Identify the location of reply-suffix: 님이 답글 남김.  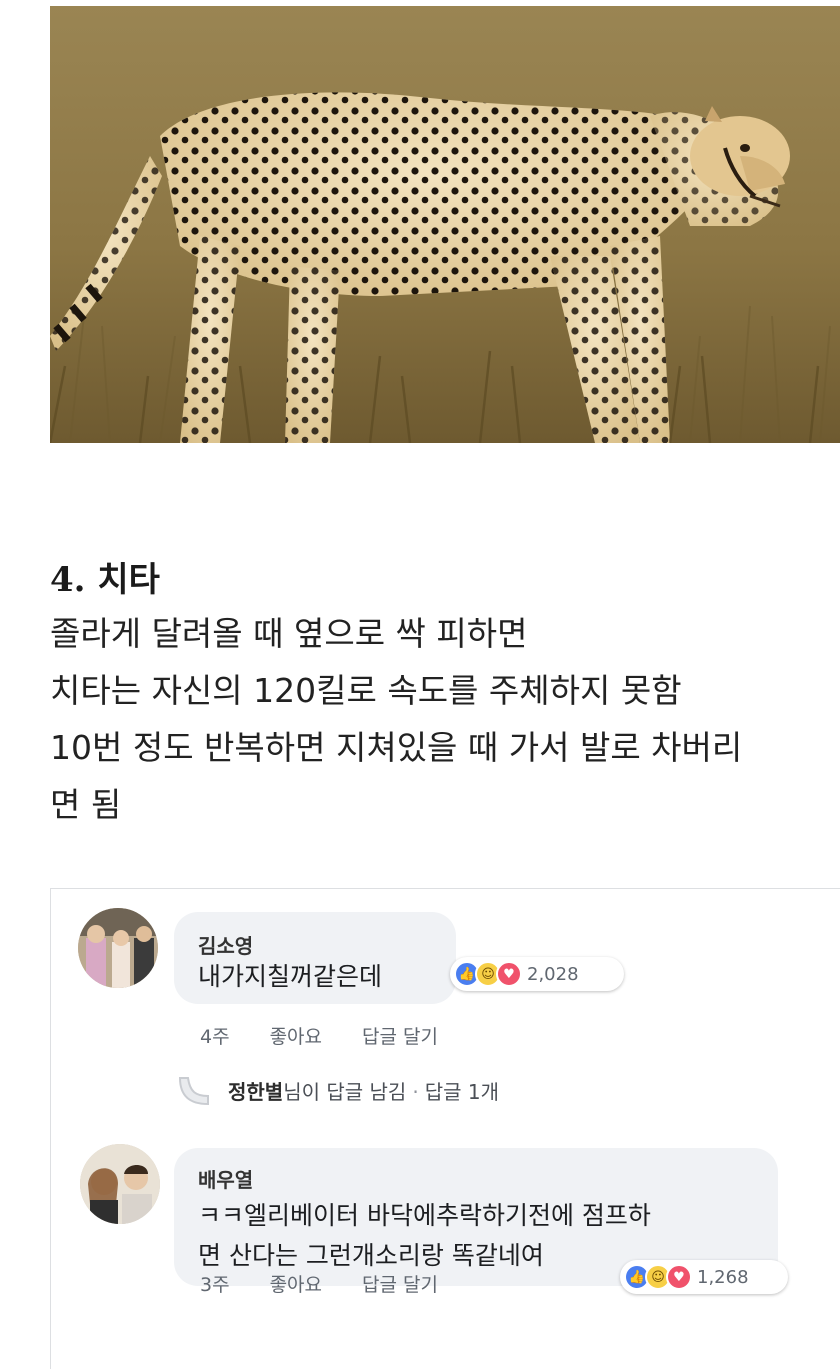
(345, 1091).